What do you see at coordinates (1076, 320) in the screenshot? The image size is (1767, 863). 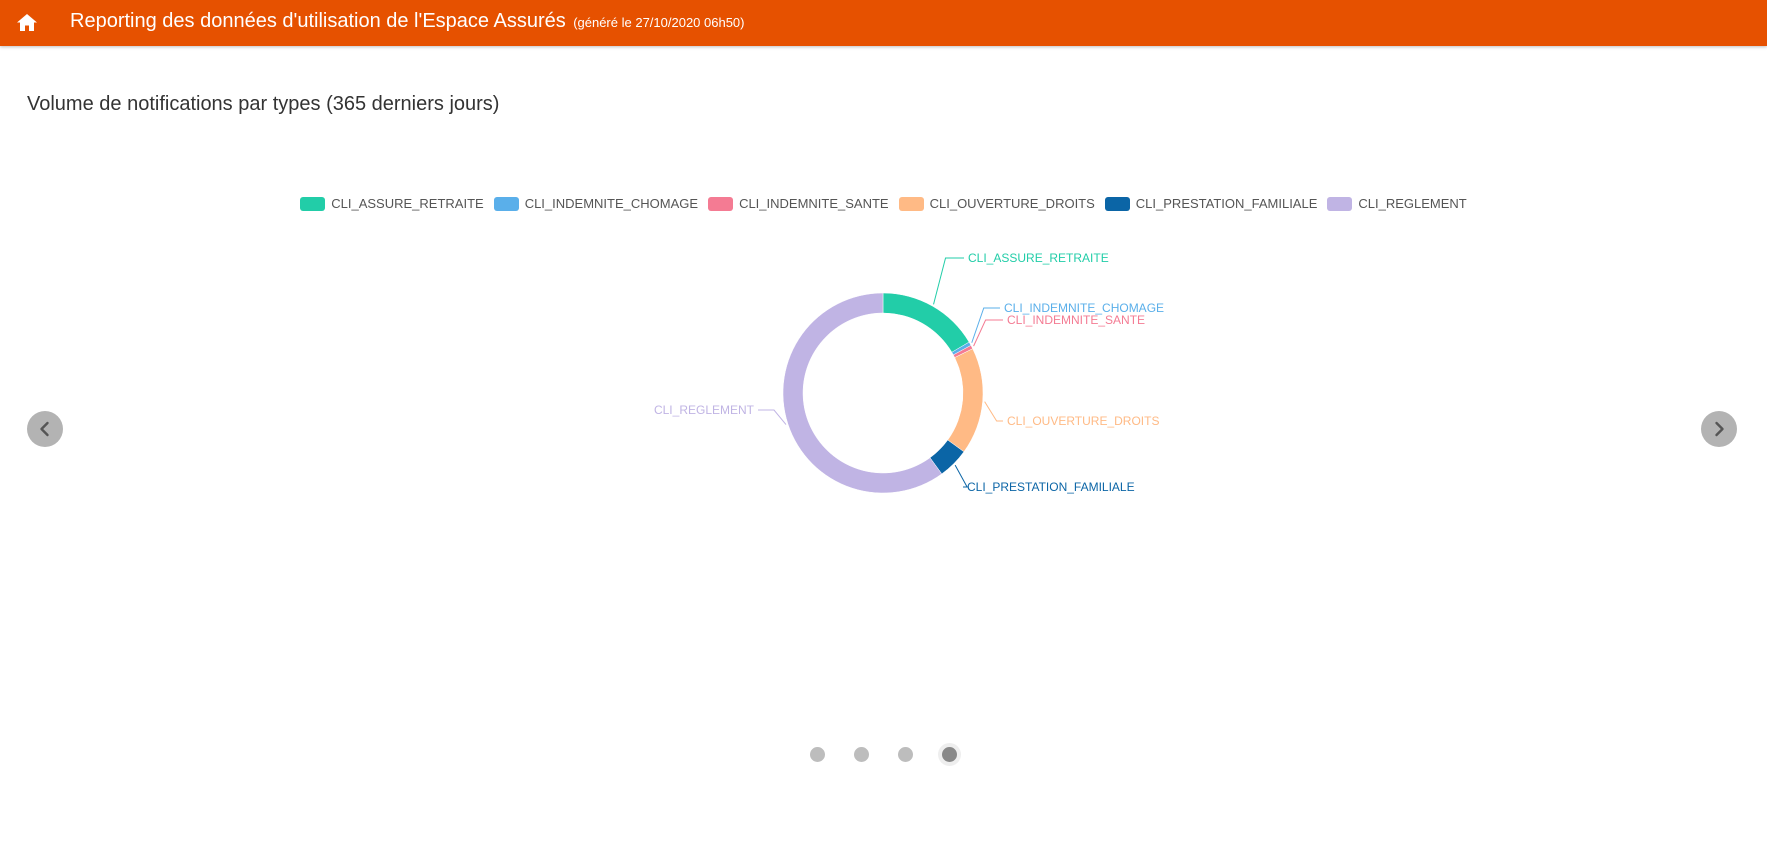 I see `donut-label: CLI_INDEMNITE_SANTE` at bounding box center [1076, 320].